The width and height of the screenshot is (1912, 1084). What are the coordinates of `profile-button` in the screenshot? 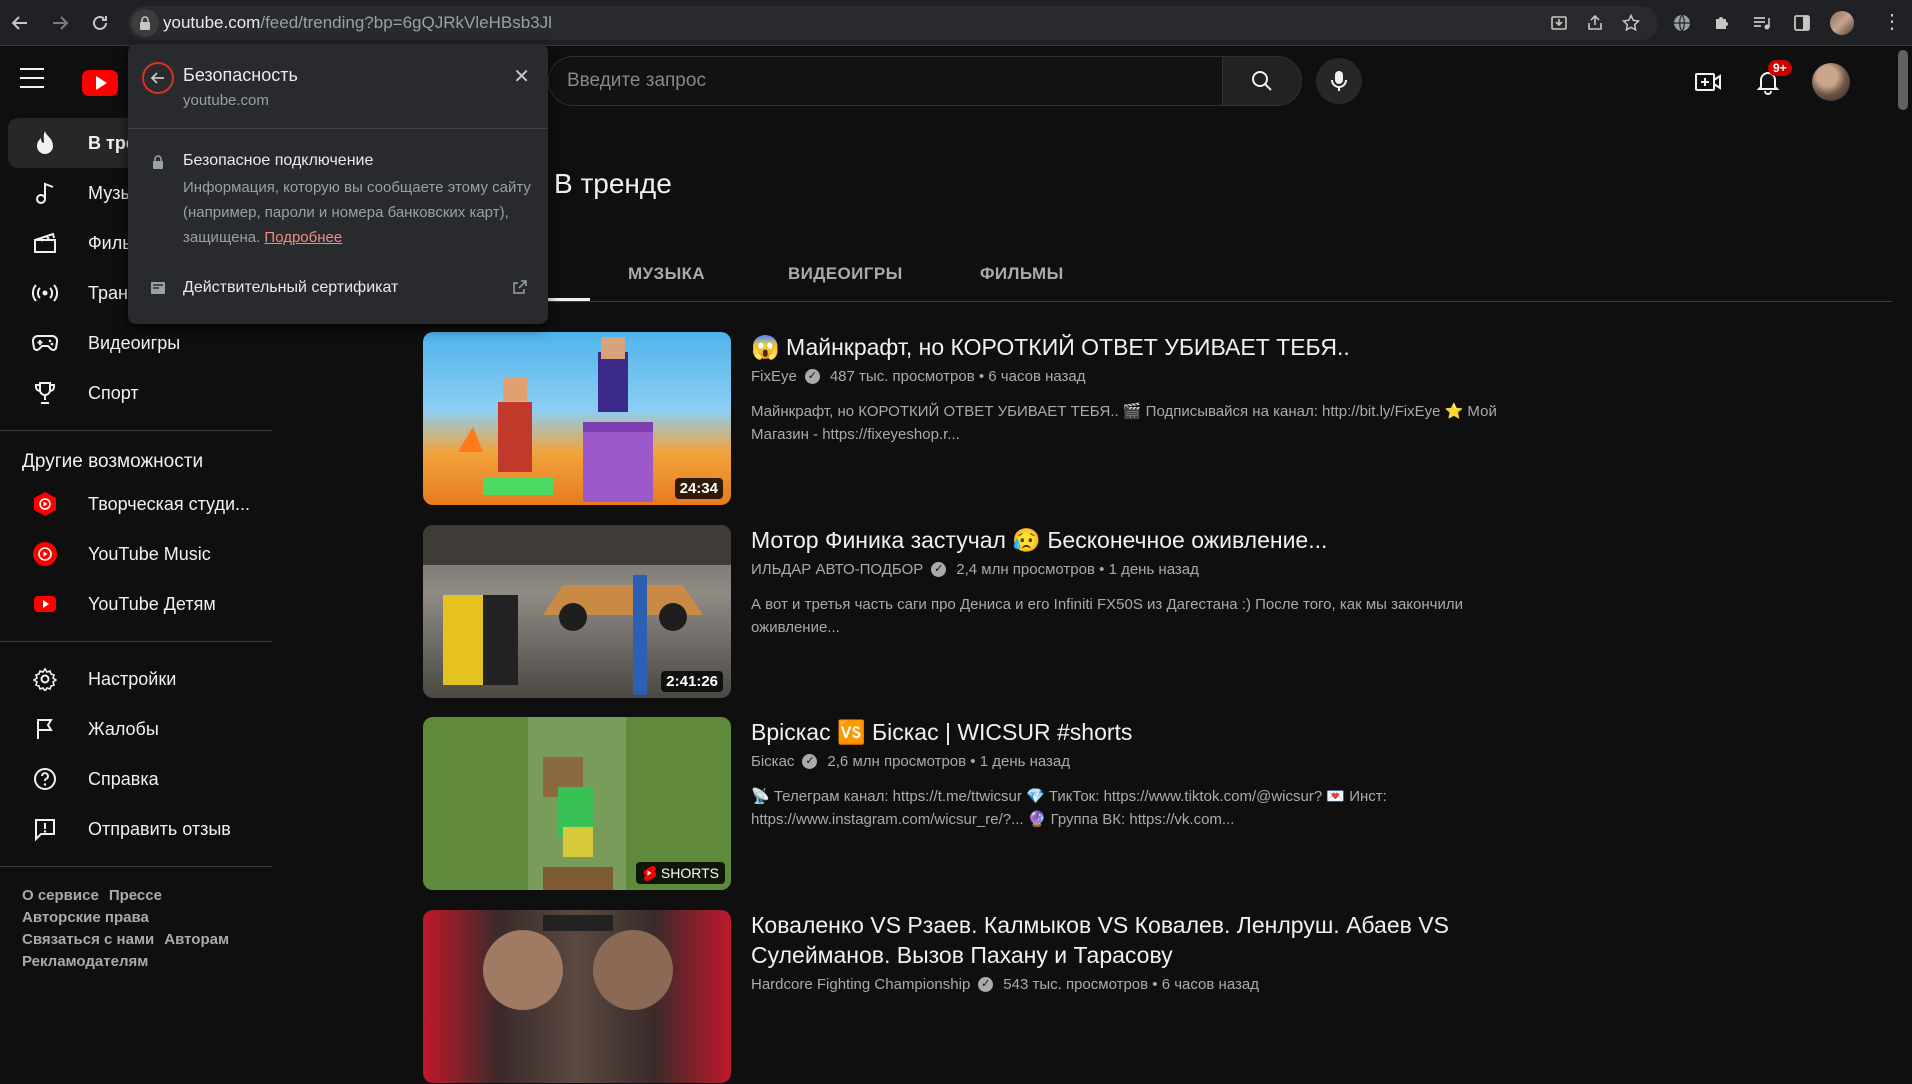 It's located at (1842, 23).